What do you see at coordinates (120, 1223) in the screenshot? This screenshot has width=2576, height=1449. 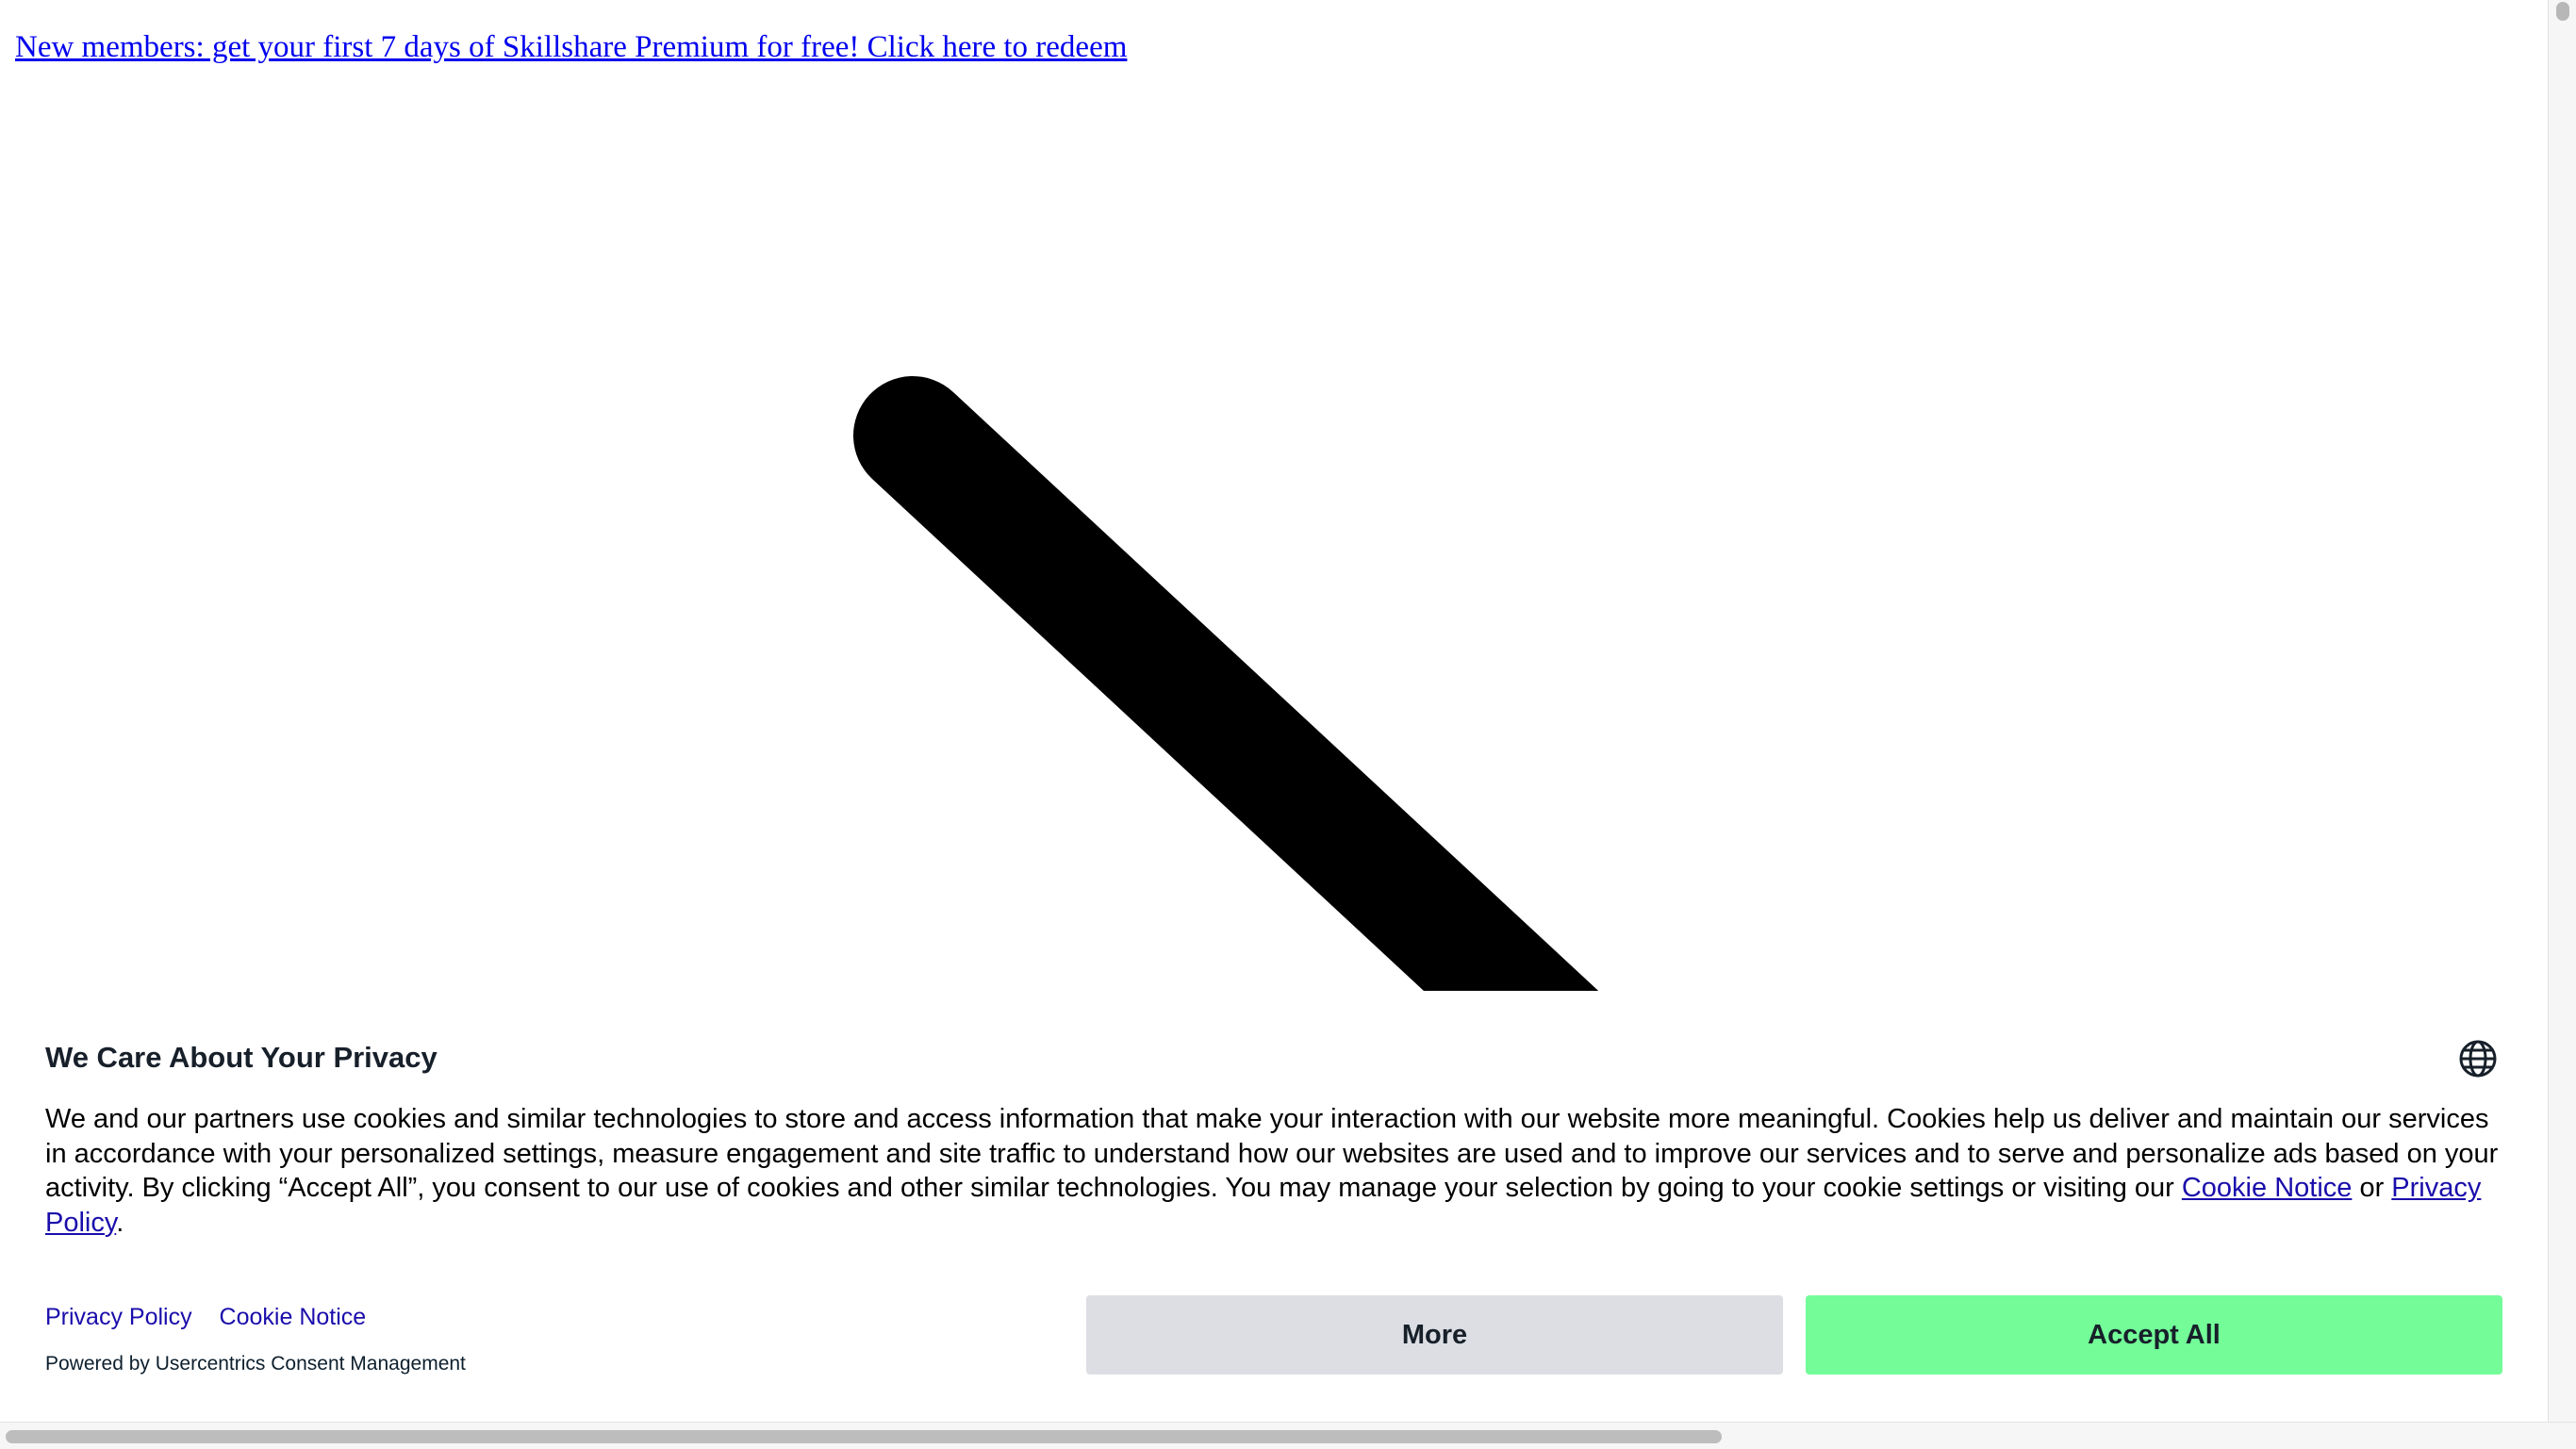 I see `period-text: .` at bounding box center [120, 1223].